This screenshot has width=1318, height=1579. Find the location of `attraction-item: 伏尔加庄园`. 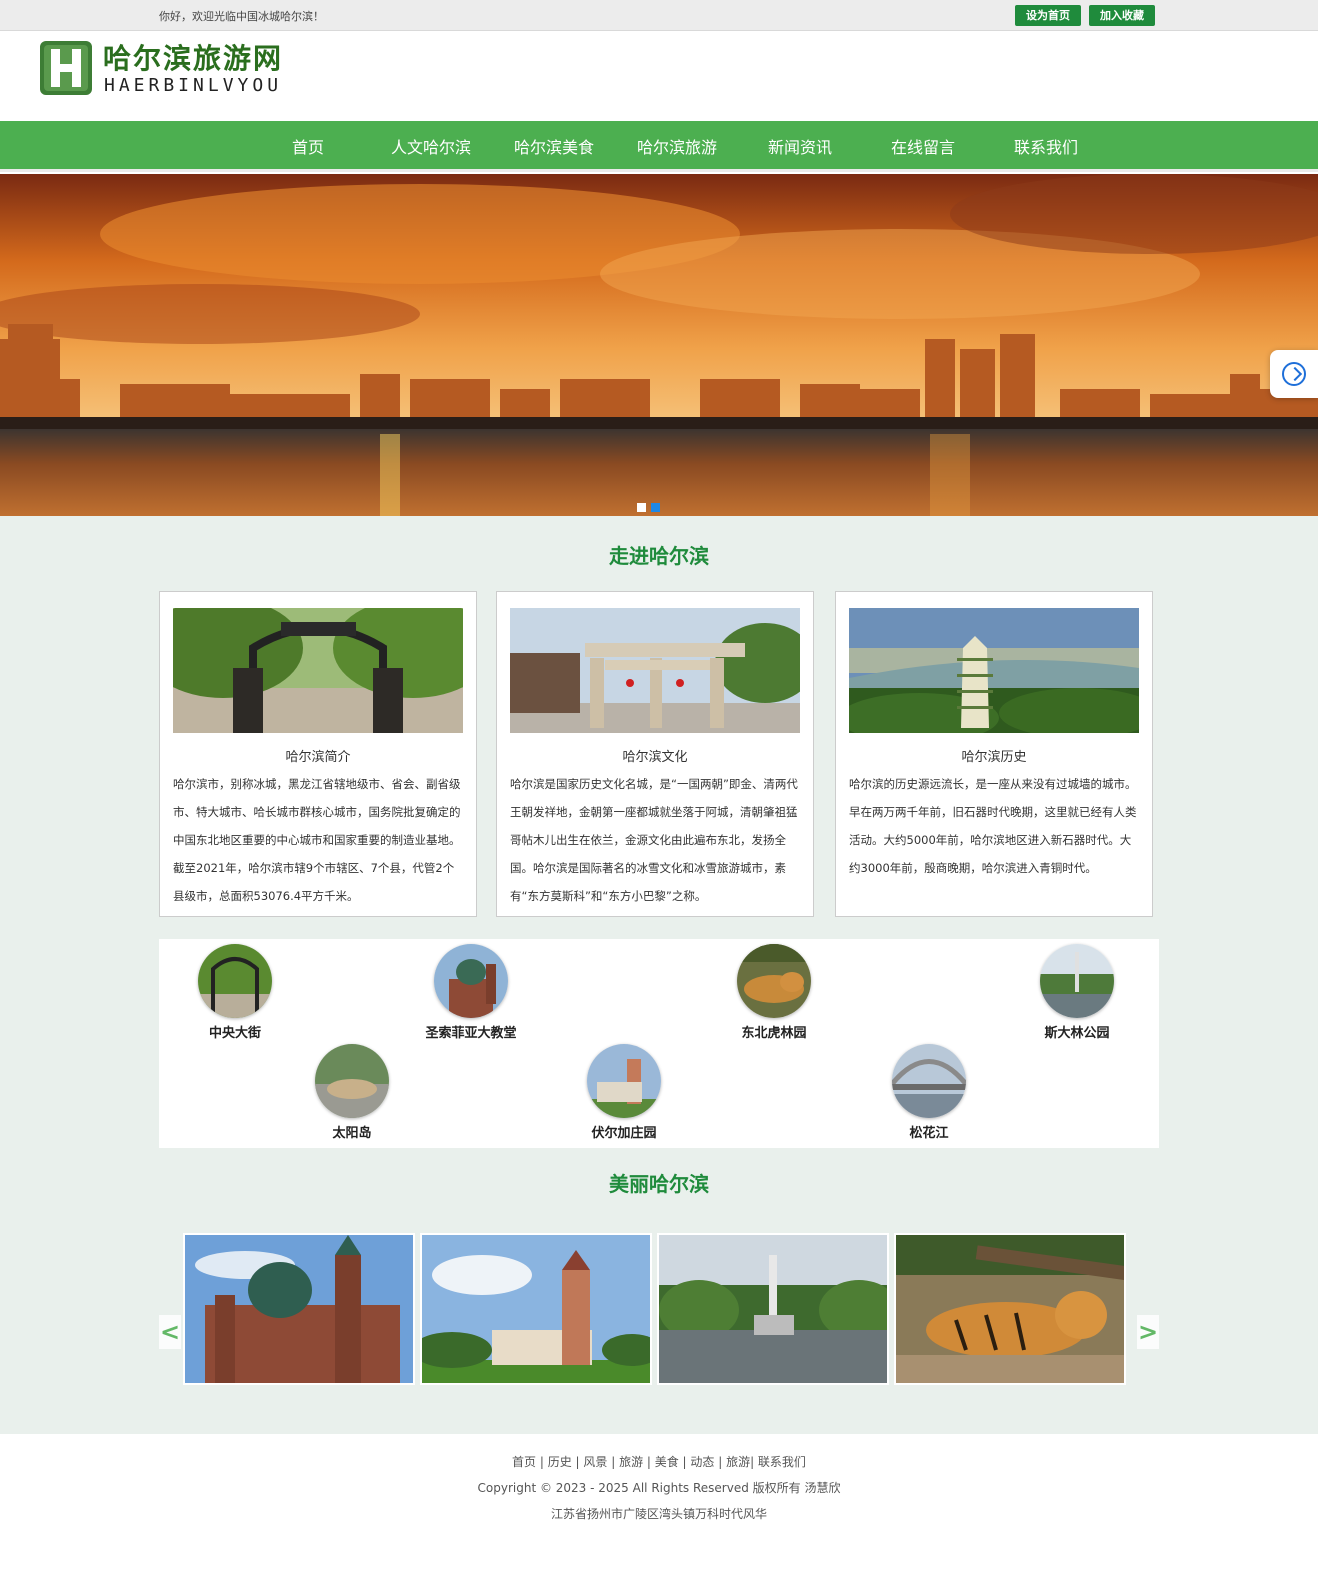

attraction-item: 伏尔加庄园 is located at coordinates (624, 1092).